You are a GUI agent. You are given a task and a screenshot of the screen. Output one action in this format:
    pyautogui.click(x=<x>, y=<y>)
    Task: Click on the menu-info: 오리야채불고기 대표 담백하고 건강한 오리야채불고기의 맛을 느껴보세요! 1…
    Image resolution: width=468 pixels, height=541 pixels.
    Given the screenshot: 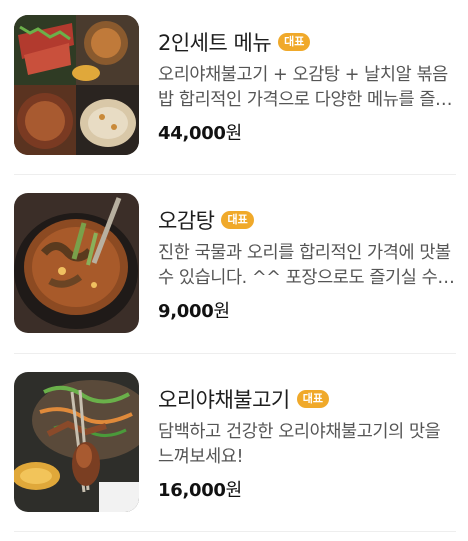 What is the action you would take?
    pyautogui.click(x=307, y=443)
    